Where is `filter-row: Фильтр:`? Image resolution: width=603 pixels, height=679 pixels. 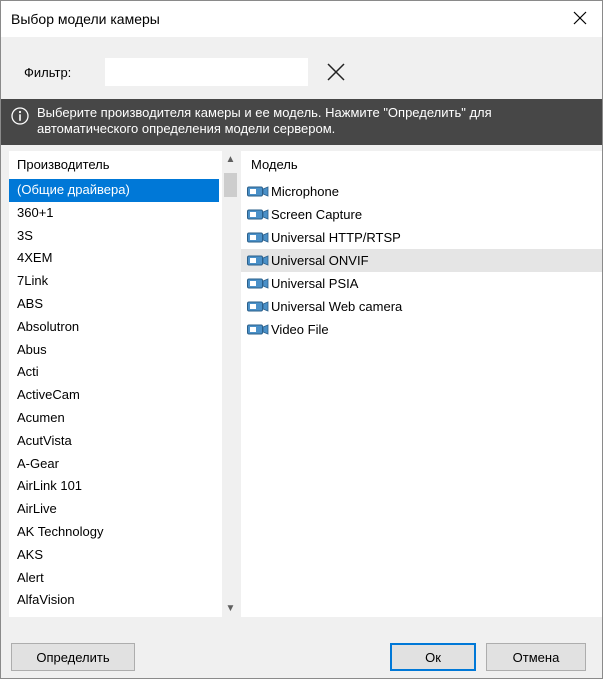 filter-row: Фильтр: is located at coordinates (301, 67).